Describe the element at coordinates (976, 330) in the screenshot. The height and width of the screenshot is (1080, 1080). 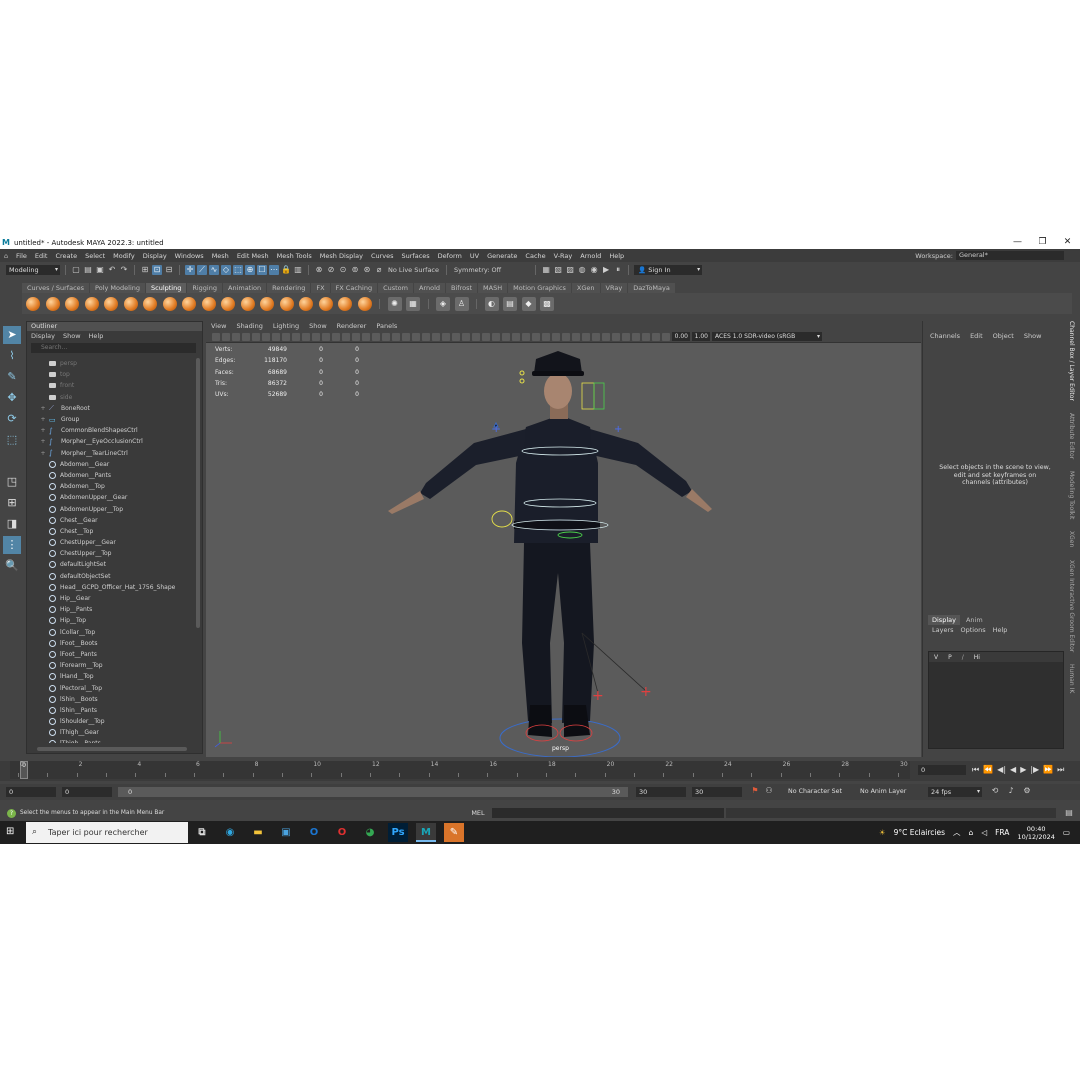
I see `channel-box-menu-edit: Edit` at that location.